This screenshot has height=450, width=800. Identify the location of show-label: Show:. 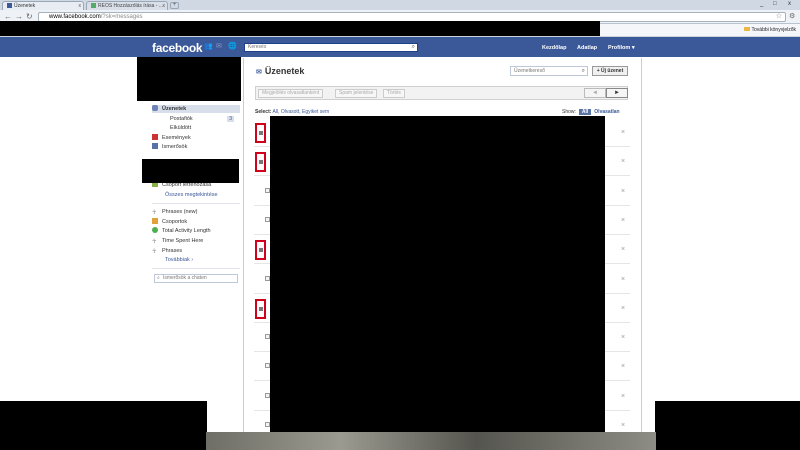
(569, 112).